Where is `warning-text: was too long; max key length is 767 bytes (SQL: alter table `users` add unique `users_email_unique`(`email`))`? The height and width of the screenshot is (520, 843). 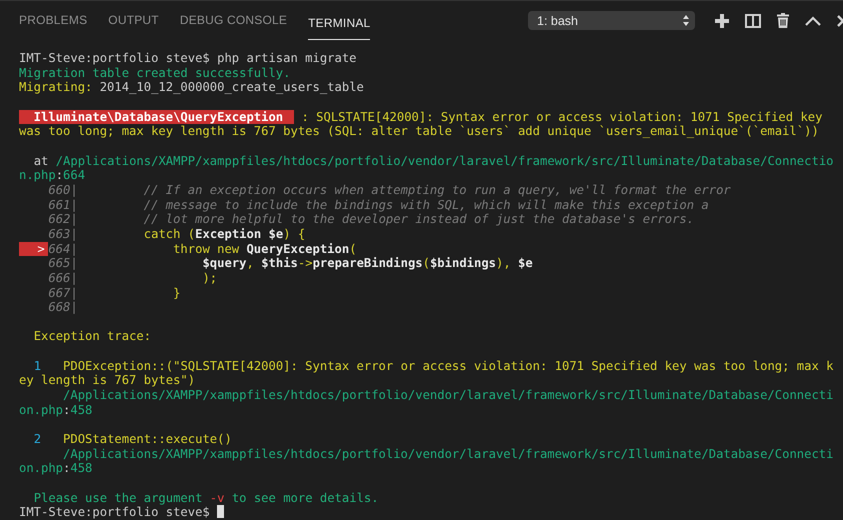 warning-text: was too long; max key length is 767 bytes (SQL: alter table `users` add unique `users_email_unique`(`email`)) is located at coordinates (419, 131).